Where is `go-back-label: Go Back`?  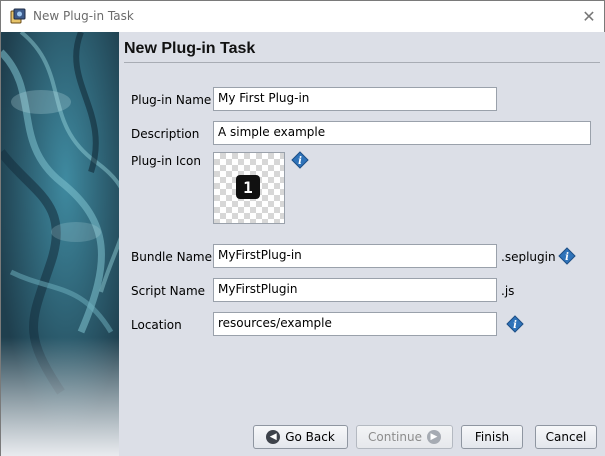
go-back-label: Go Back is located at coordinates (310, 437).